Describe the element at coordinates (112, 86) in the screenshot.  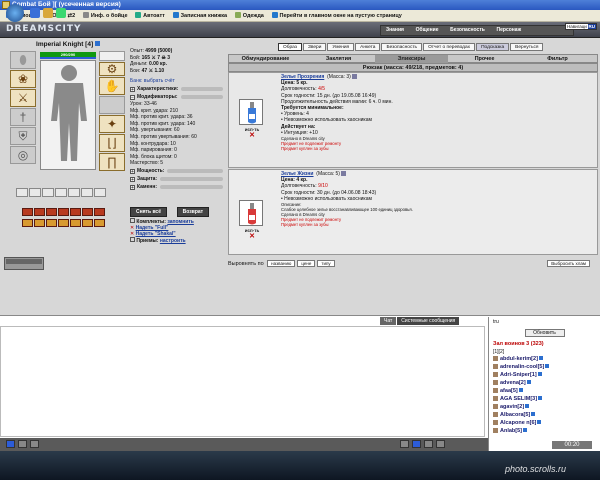
I see `gloves-slot: ✋` at that location.